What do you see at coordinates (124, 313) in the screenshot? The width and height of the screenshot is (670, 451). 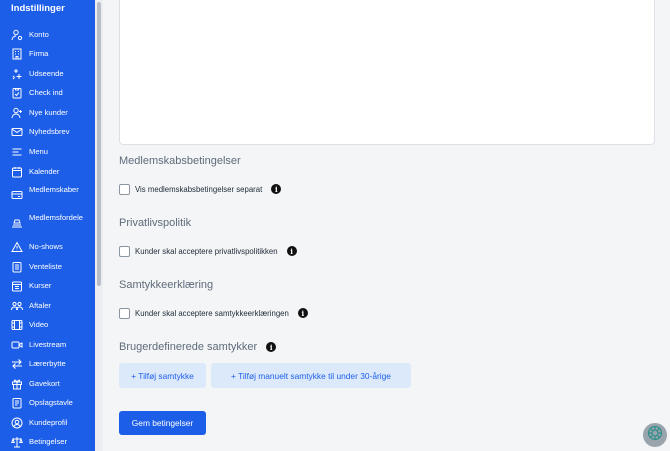 I see `consent-accept-checkbox` at bounding box center [124, 313].